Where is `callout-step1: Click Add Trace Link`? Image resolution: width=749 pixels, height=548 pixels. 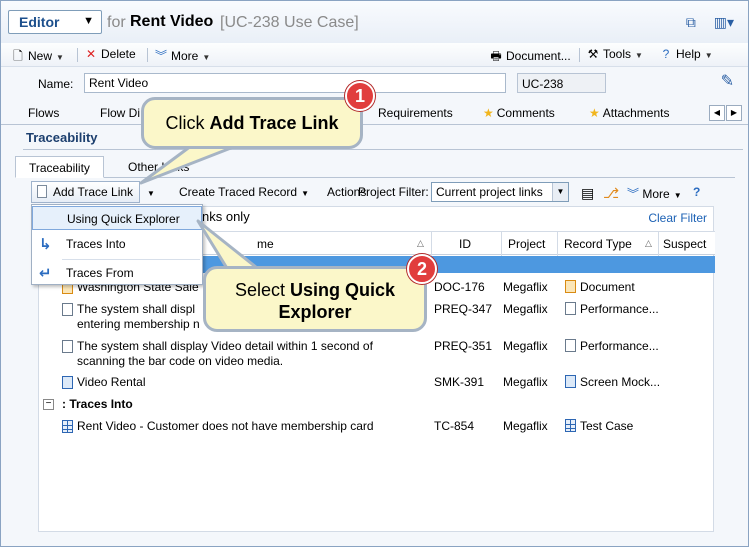 callout-step1: Click Add Trace Link is located at coordinates (252, 123).